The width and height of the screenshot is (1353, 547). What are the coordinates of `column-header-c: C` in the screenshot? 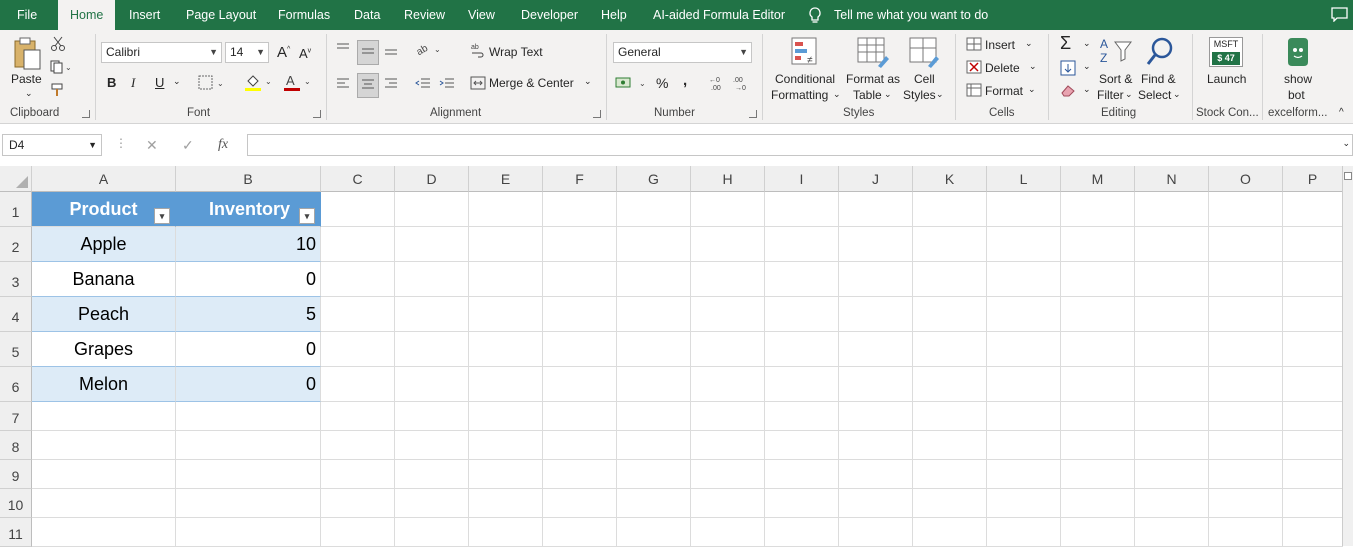 It's located at (358, 179).